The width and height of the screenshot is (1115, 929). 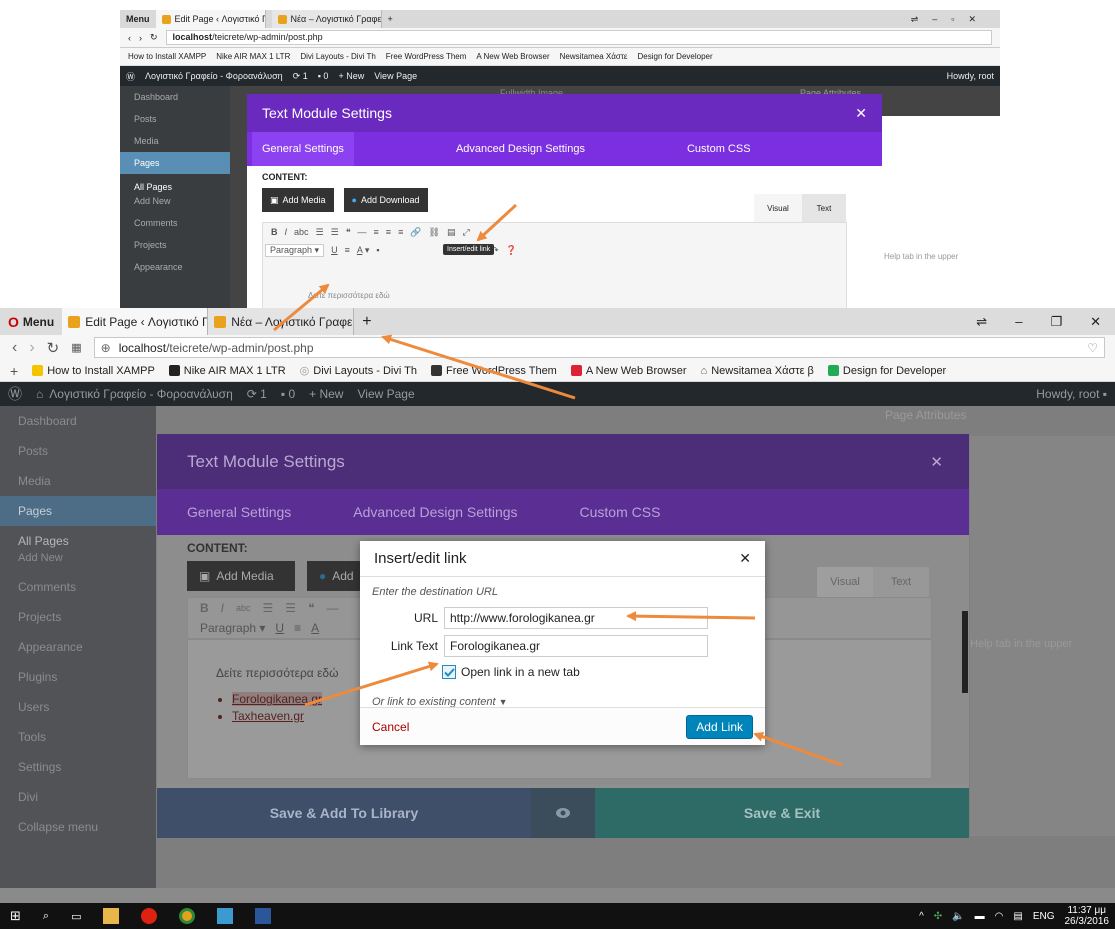 I want to click on mini-sidebar-item: Add New, so click(x=175, y=203).